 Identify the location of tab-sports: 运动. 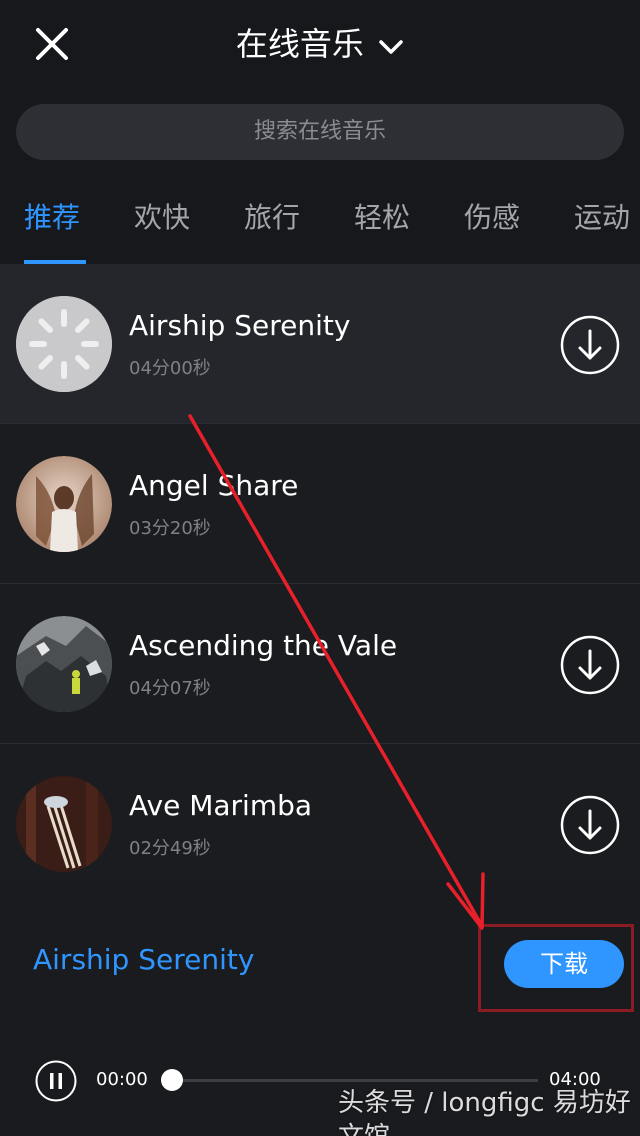
(602, 218).